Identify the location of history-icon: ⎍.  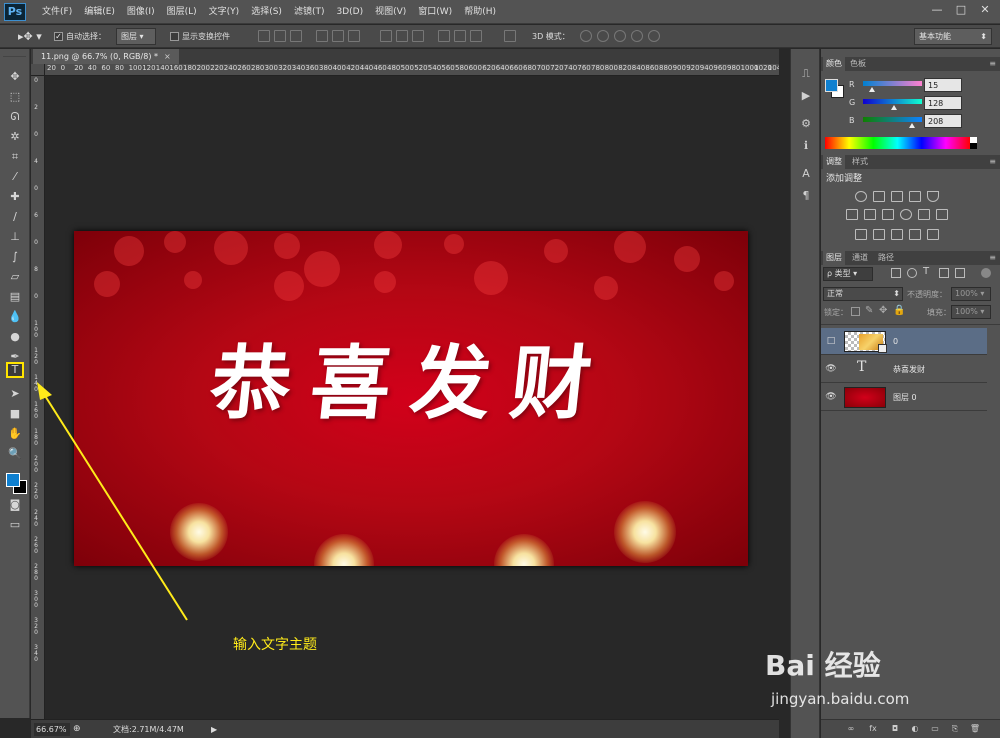
(806, 74).